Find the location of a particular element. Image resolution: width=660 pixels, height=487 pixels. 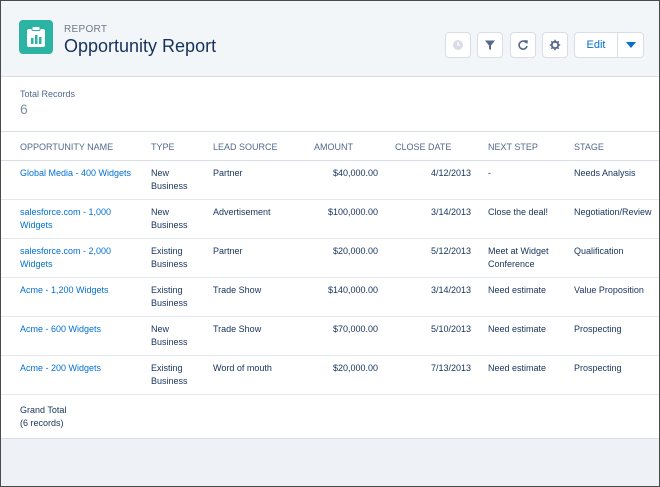

refresh-icon is located at coordinates (523, 45).